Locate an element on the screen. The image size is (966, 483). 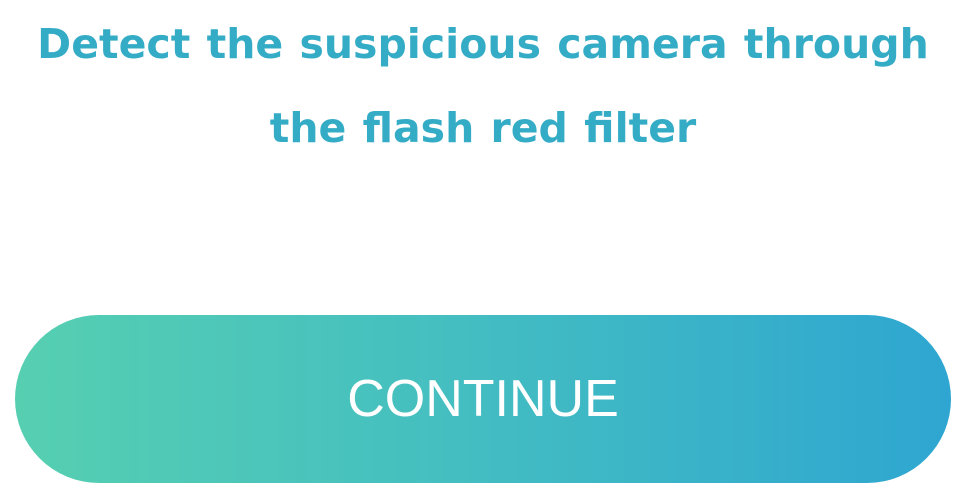
continue-button-label: CONTINUE is located at coordinates (483, 399).